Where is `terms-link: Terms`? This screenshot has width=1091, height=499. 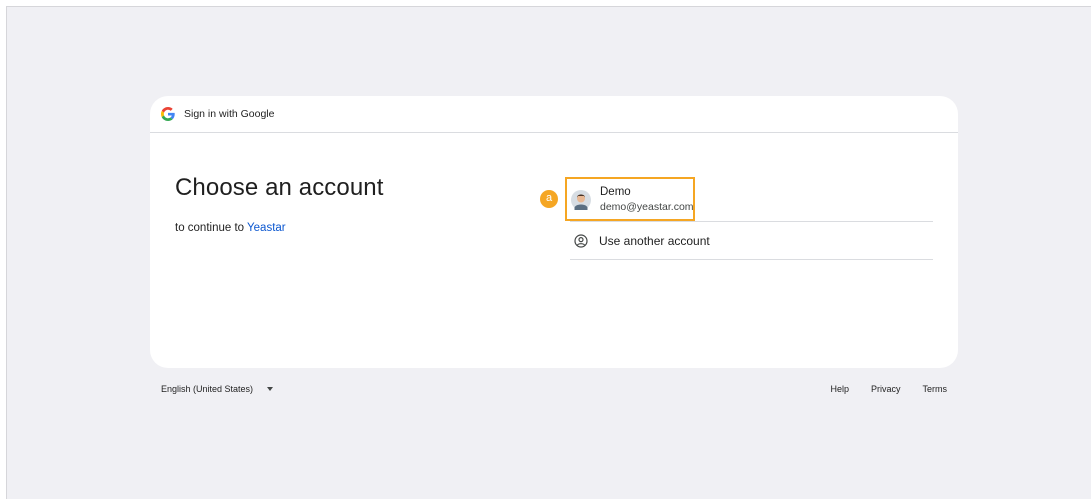 terms-link: Terms is located at coordinates (935, 389).